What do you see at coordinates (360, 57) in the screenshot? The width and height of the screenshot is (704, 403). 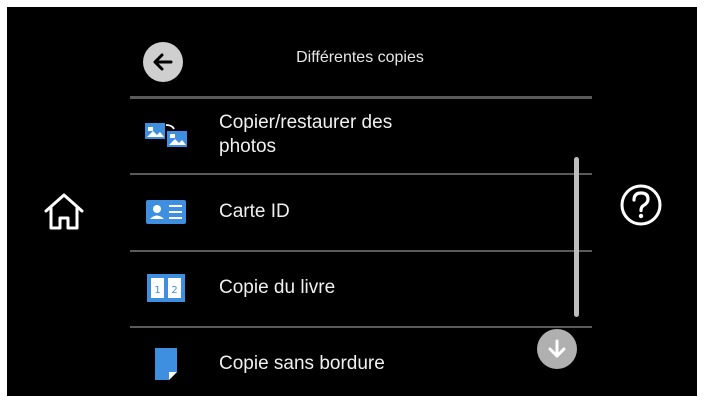 I see `page-title: Différentes copies` at bounding box center [360, 57].